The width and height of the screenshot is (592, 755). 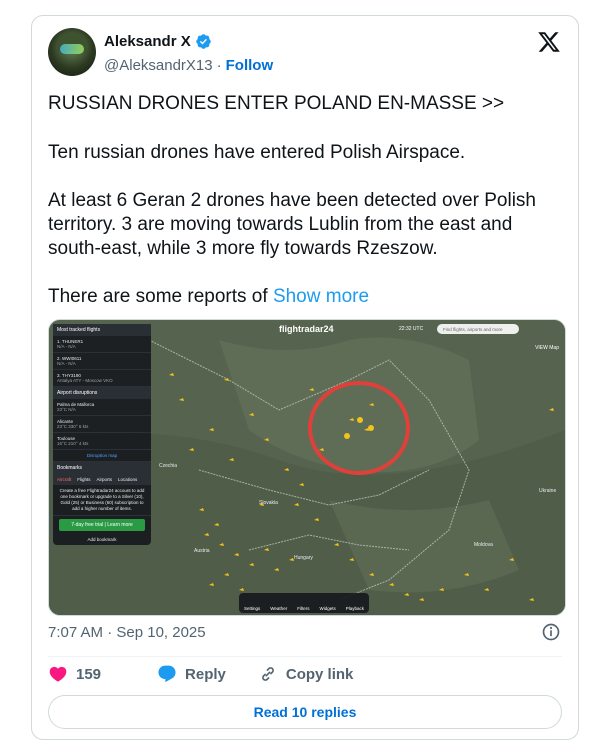 I want to click on link-icon, so click(x=268, y=674).